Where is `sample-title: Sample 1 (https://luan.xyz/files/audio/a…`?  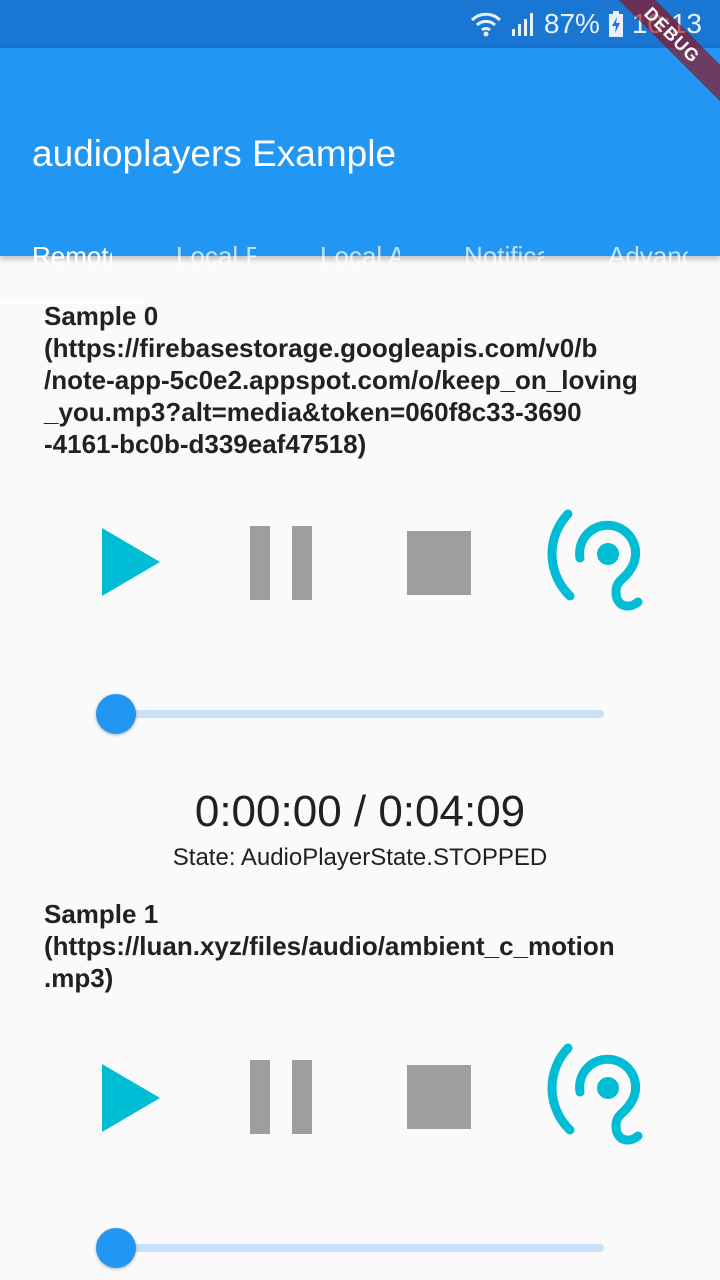
sample-title: Sample 1 (https://luan.xyz/files/audio/a… is located at coordinates (329, 946).